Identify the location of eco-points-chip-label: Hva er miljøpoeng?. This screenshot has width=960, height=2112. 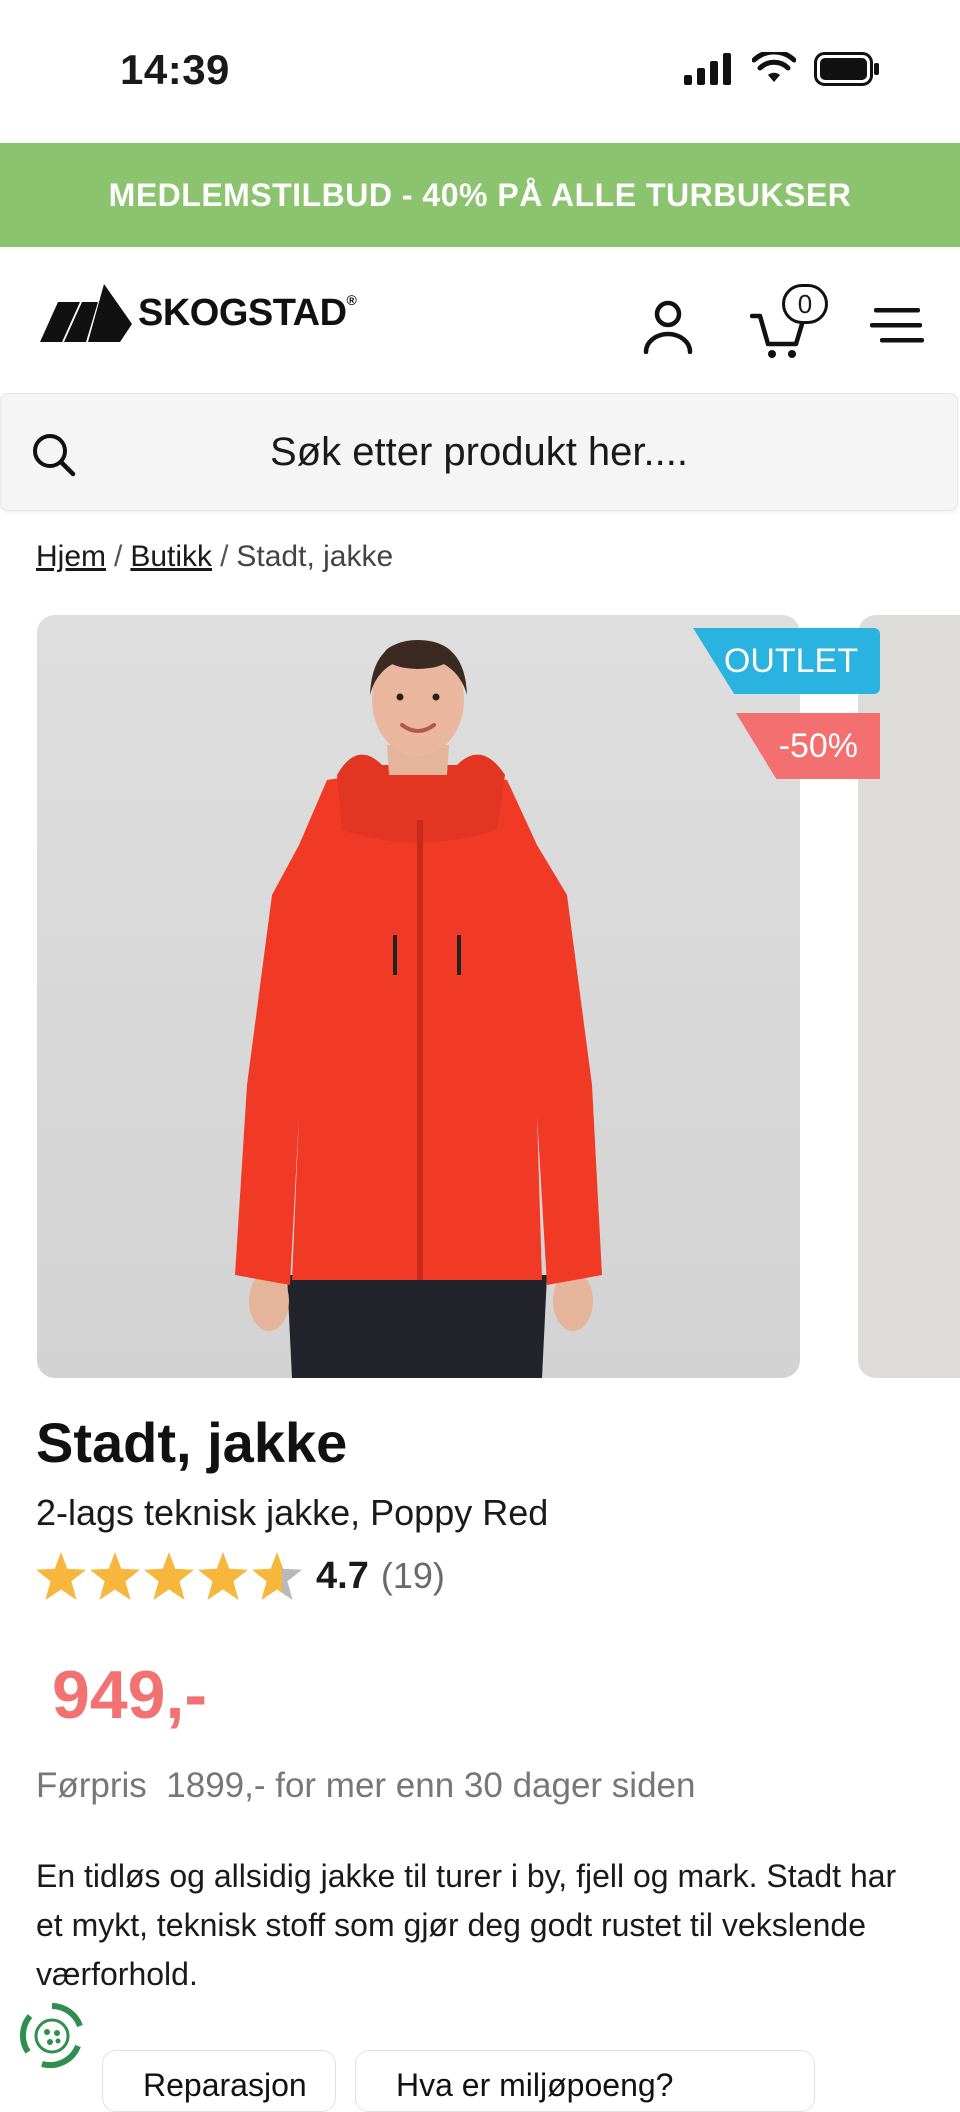
(535, 2085).